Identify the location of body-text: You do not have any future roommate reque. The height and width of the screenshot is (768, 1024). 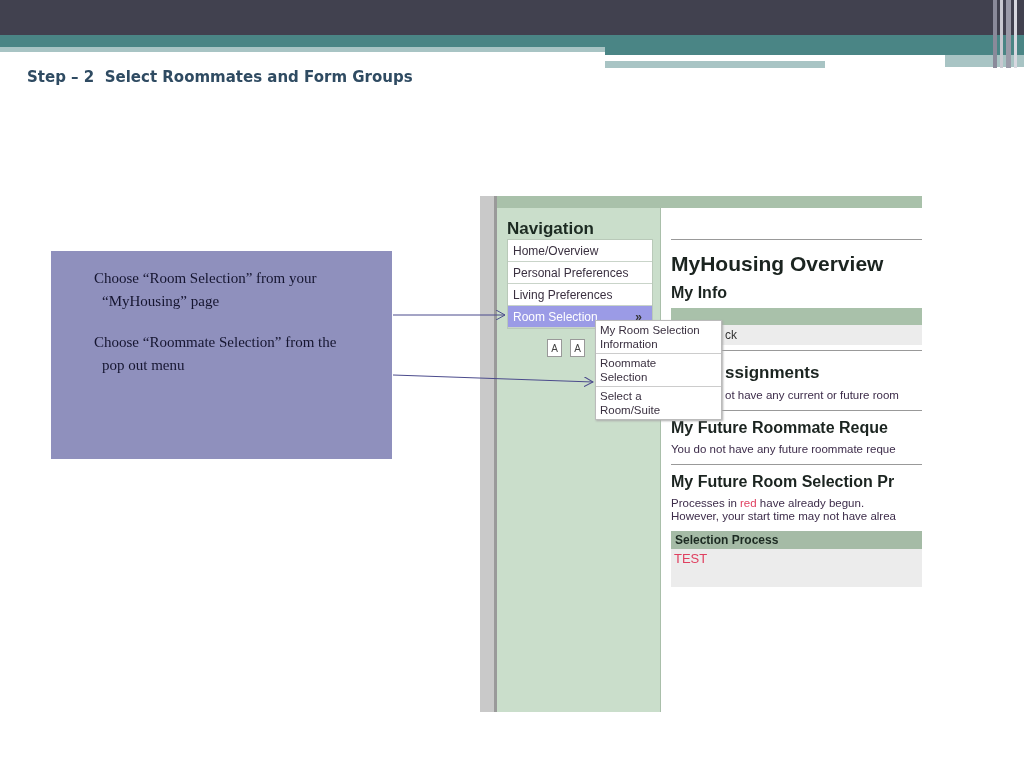
(783, 449).